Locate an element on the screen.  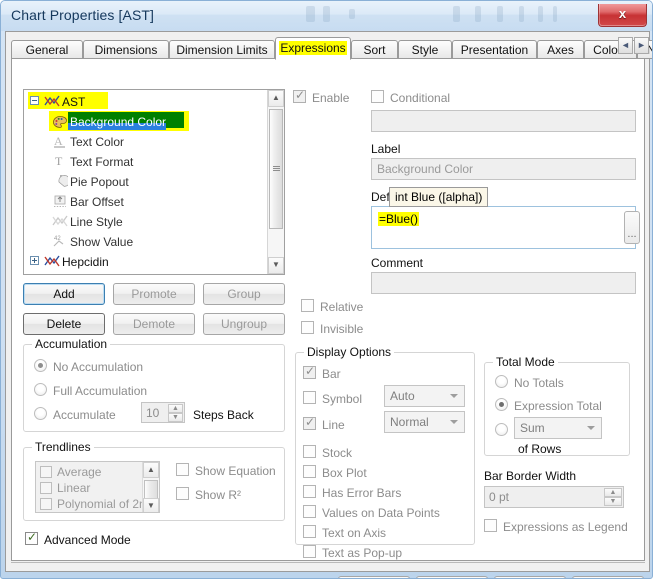
enable-checkbox: ✓ is located at coordinates (299, 95).